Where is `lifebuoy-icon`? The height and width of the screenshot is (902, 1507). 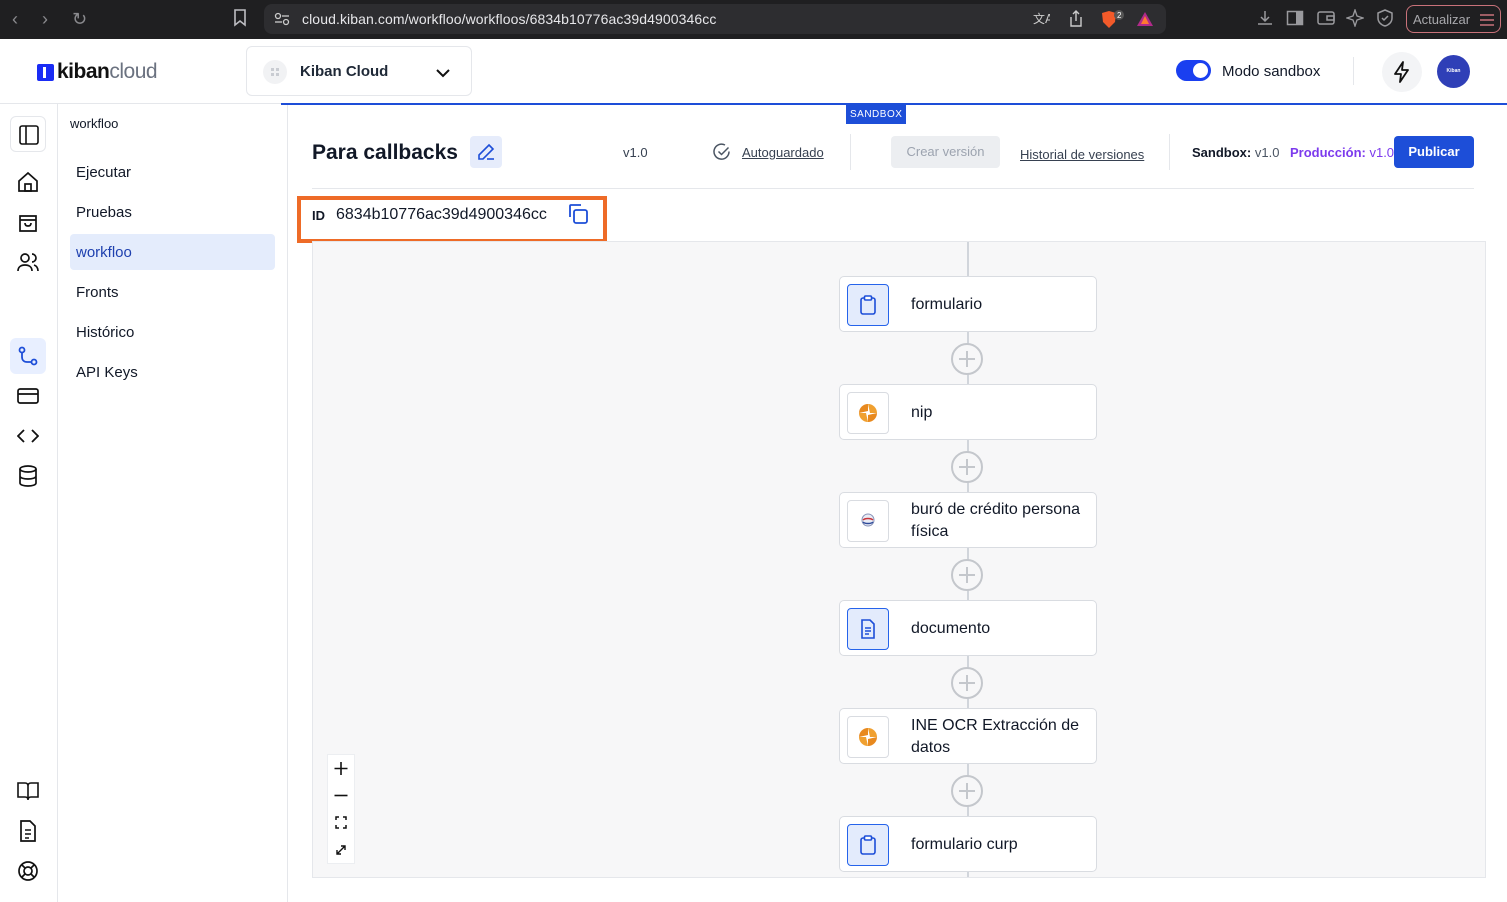 lifebuoy-icon is located at coordinates (28, 871).